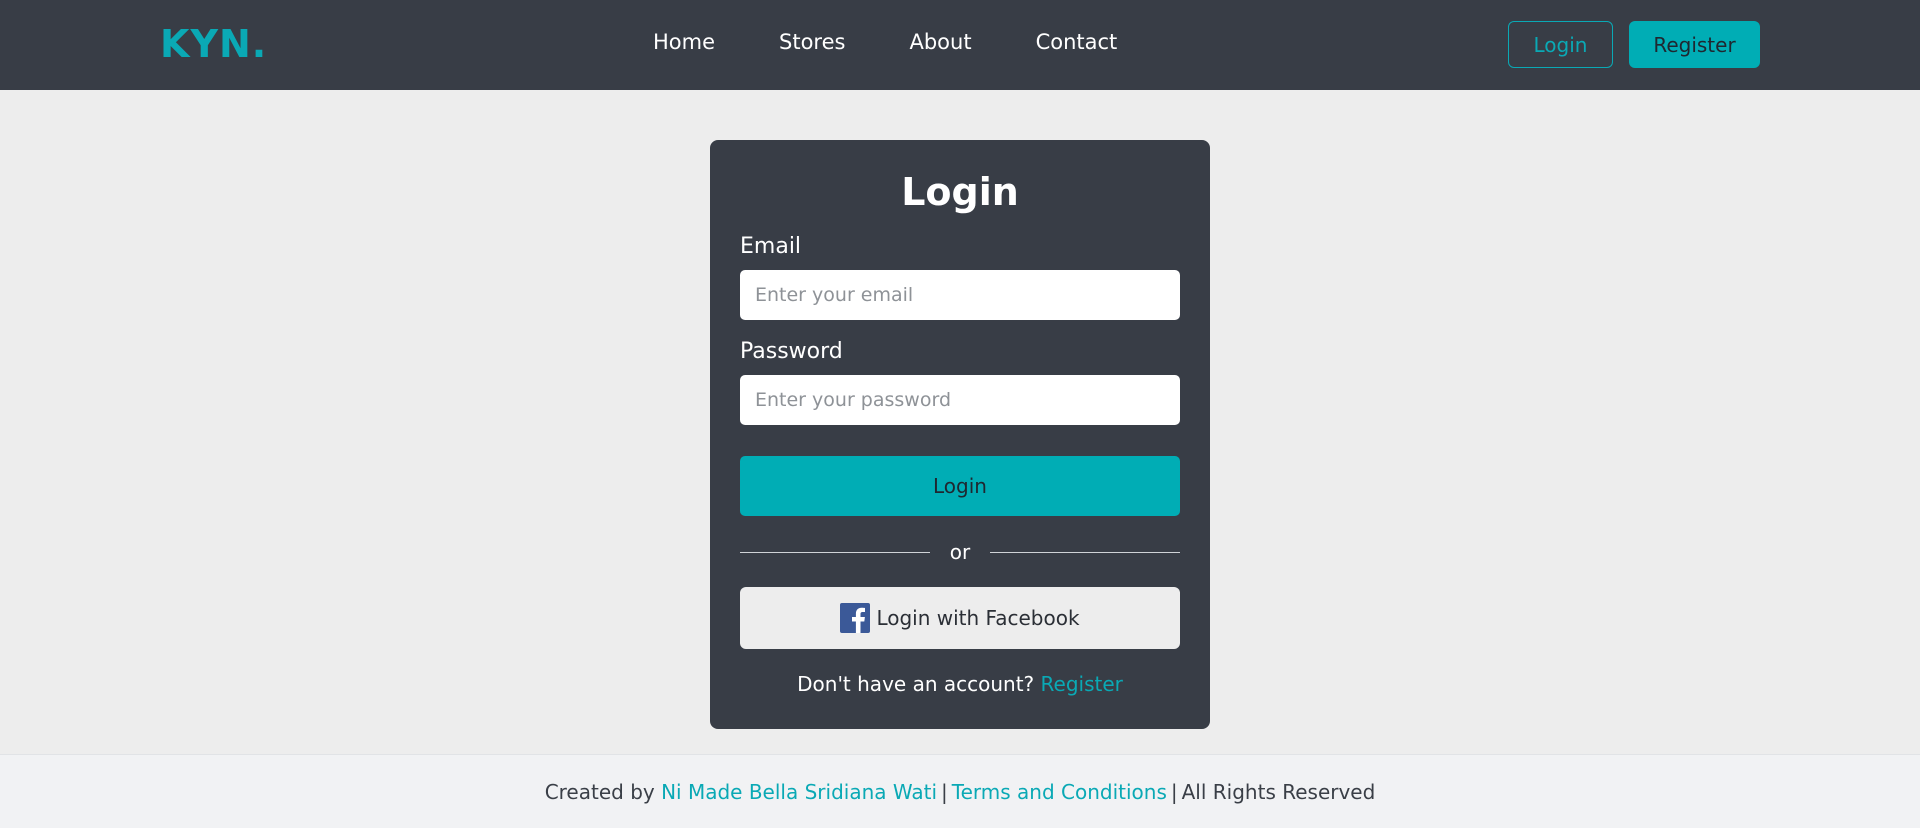 This screenshot has width=1920, height=828. Describe the element at coordinates (978, 618) in the screenshot. I see `facebook-login-label: Login with Facebook` at that location.